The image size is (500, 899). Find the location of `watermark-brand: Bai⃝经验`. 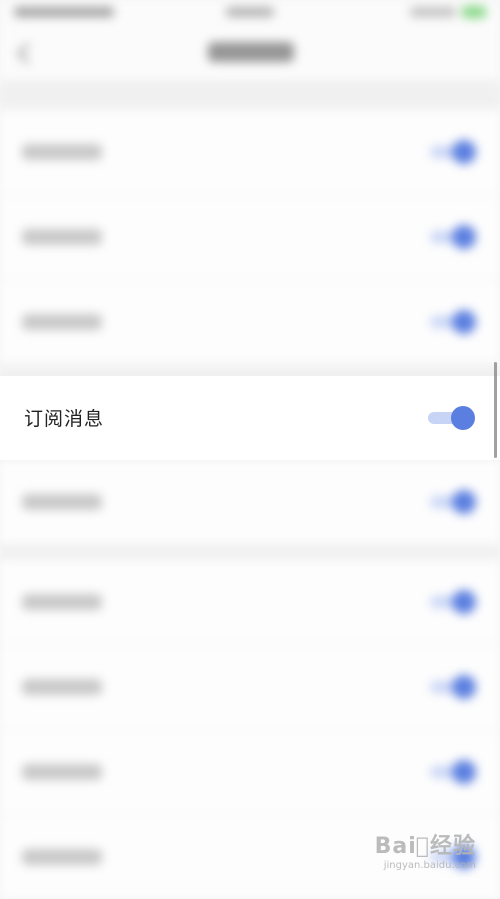

watermark-brand: Bai⃝经验 is located at coordinates (425, 846).